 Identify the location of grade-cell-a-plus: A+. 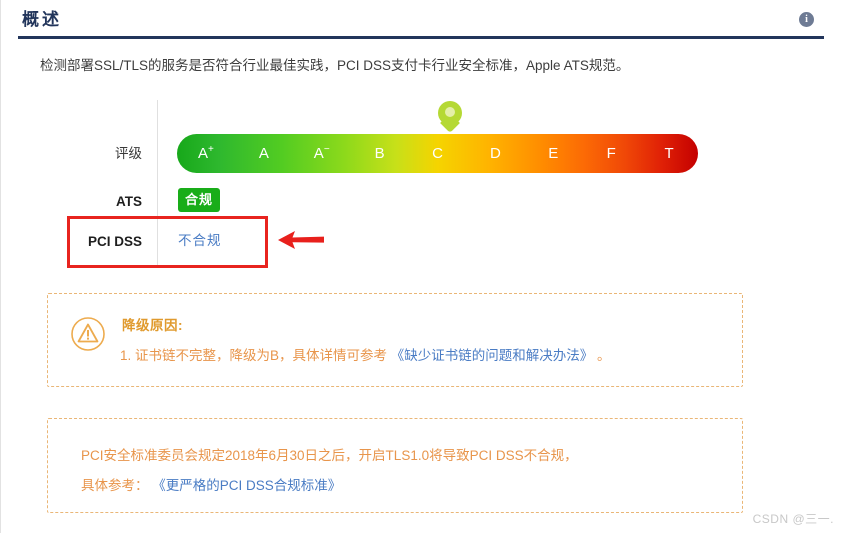
(206, 153).